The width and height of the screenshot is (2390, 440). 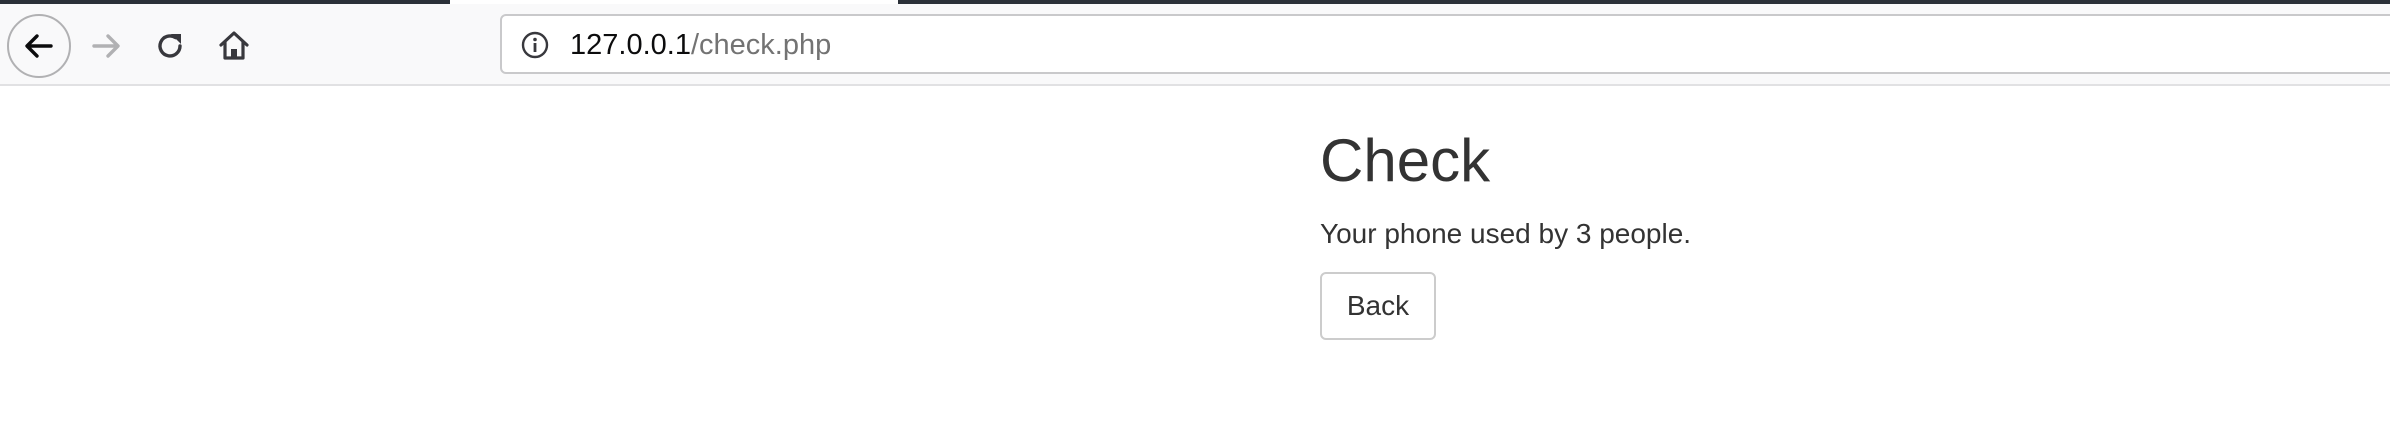 I want to click on status-message: Your phone used by 3 people., so click(x=1506, y=233).